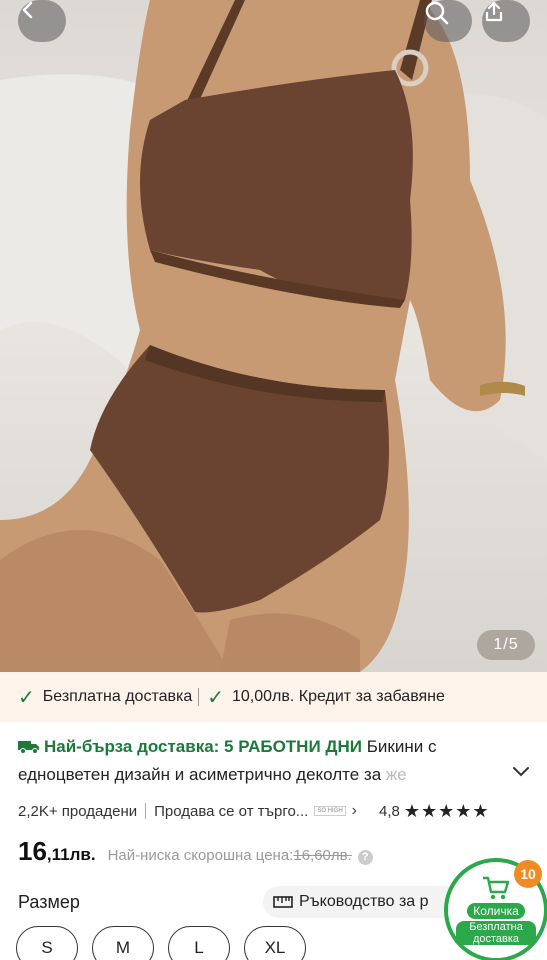  What do you see at coordinates (322, 855) in the screenshot?
I see `old-price: 16,60лв.` at bounding box center [322, 855].